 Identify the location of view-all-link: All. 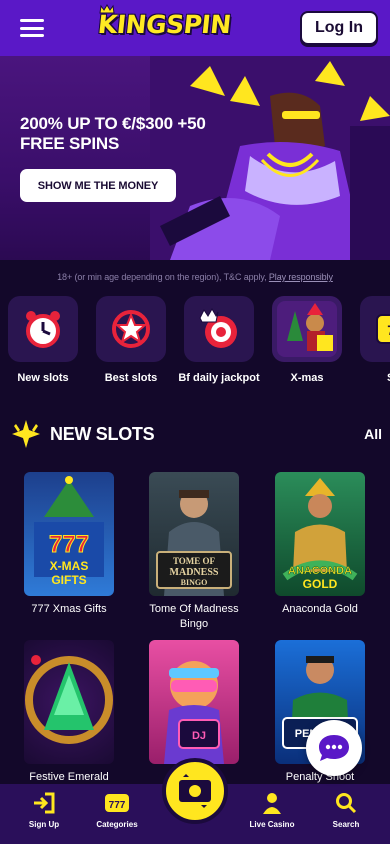
(373, 434).